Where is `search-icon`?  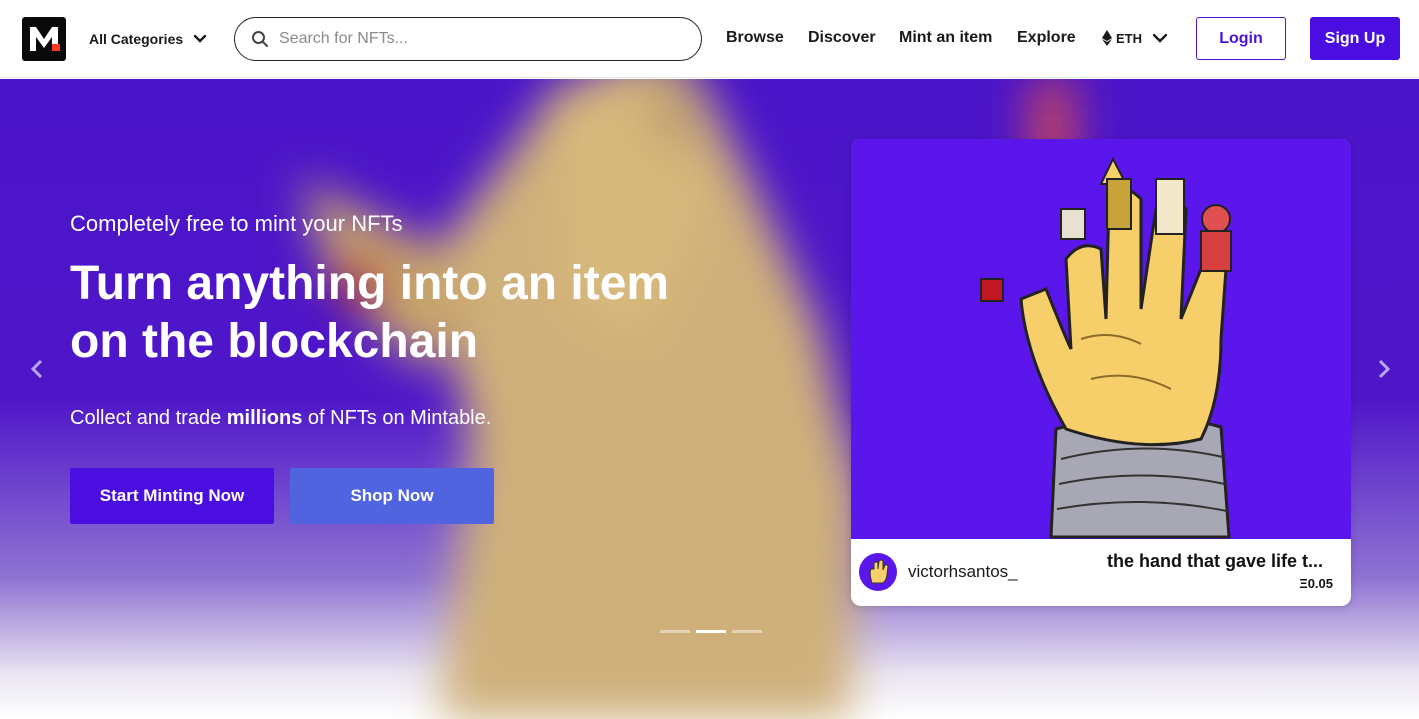 search-icon is located at coordinates (260, 39).